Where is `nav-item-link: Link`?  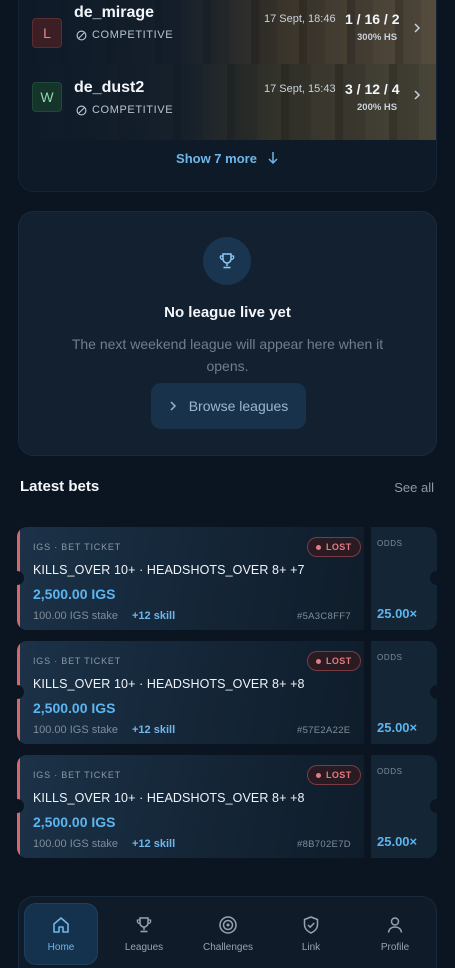 nav-item-link: Link is located at coordinates (311, 934).